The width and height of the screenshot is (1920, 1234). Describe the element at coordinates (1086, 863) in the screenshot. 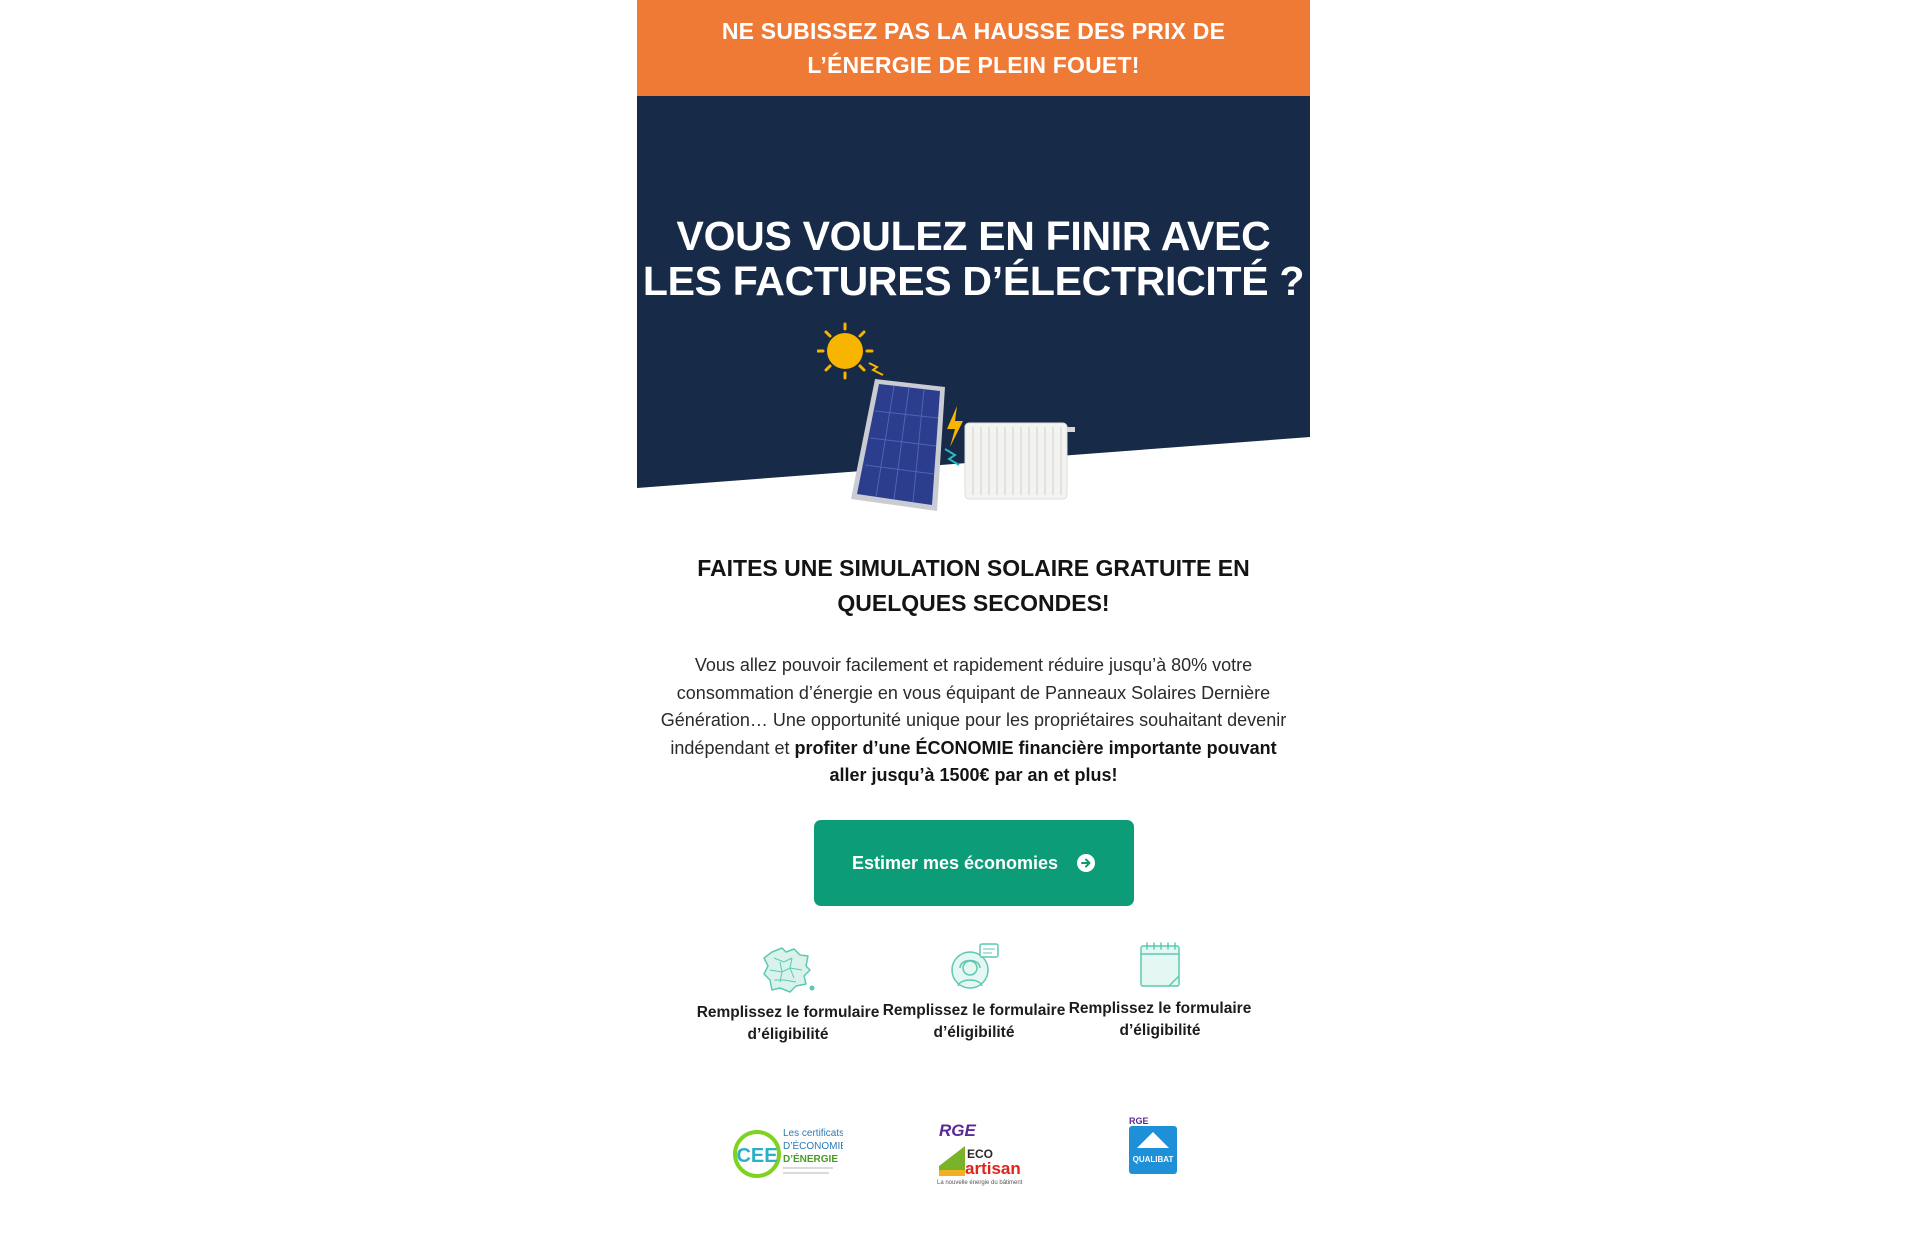

I see `arrow-right-circle-icon` at that location.